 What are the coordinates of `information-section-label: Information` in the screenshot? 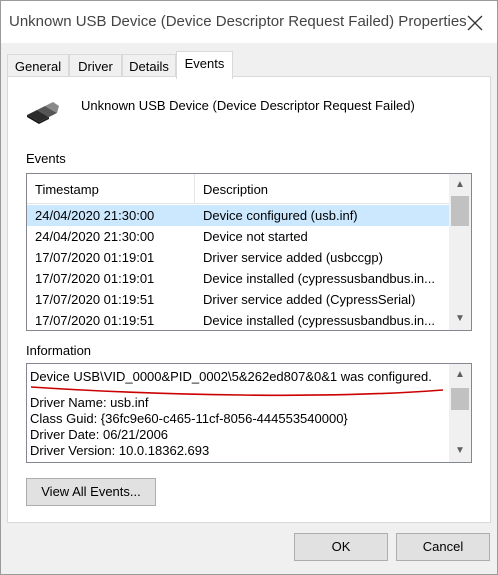 It's located at (59, 350).